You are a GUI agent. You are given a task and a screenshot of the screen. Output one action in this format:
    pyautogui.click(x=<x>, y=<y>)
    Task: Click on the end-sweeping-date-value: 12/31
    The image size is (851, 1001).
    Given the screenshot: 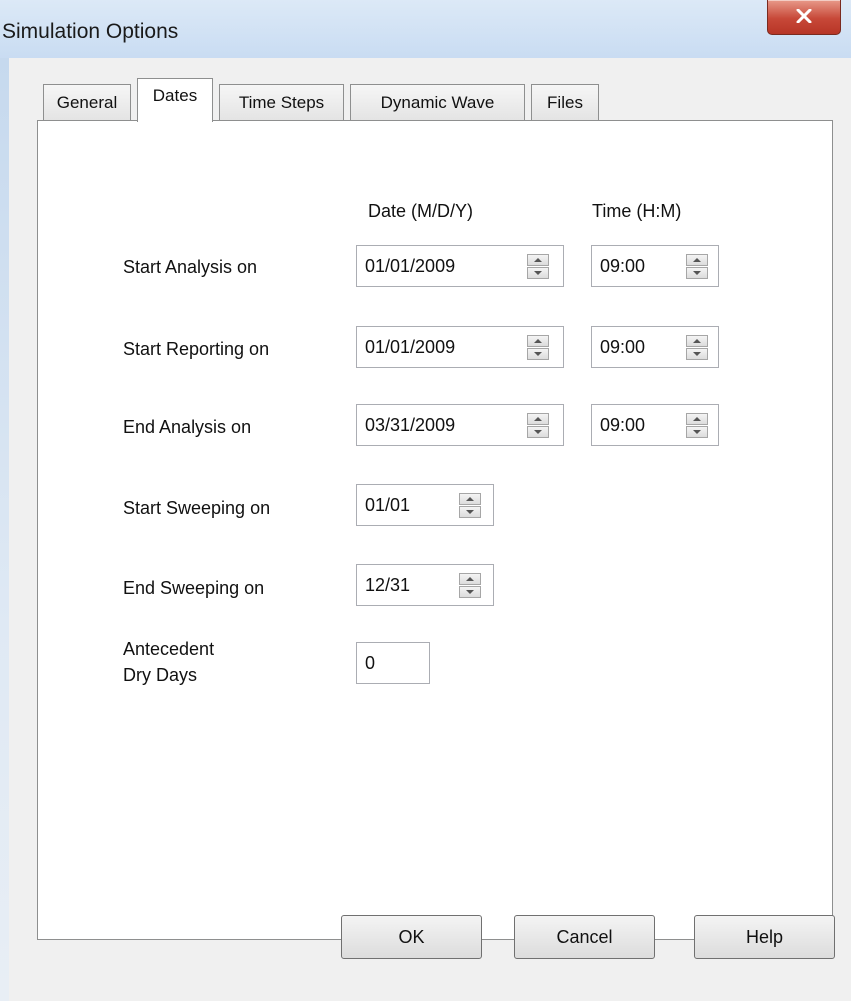 What is the action you would take?
    pyautogui.click(x=388, y=585)
    